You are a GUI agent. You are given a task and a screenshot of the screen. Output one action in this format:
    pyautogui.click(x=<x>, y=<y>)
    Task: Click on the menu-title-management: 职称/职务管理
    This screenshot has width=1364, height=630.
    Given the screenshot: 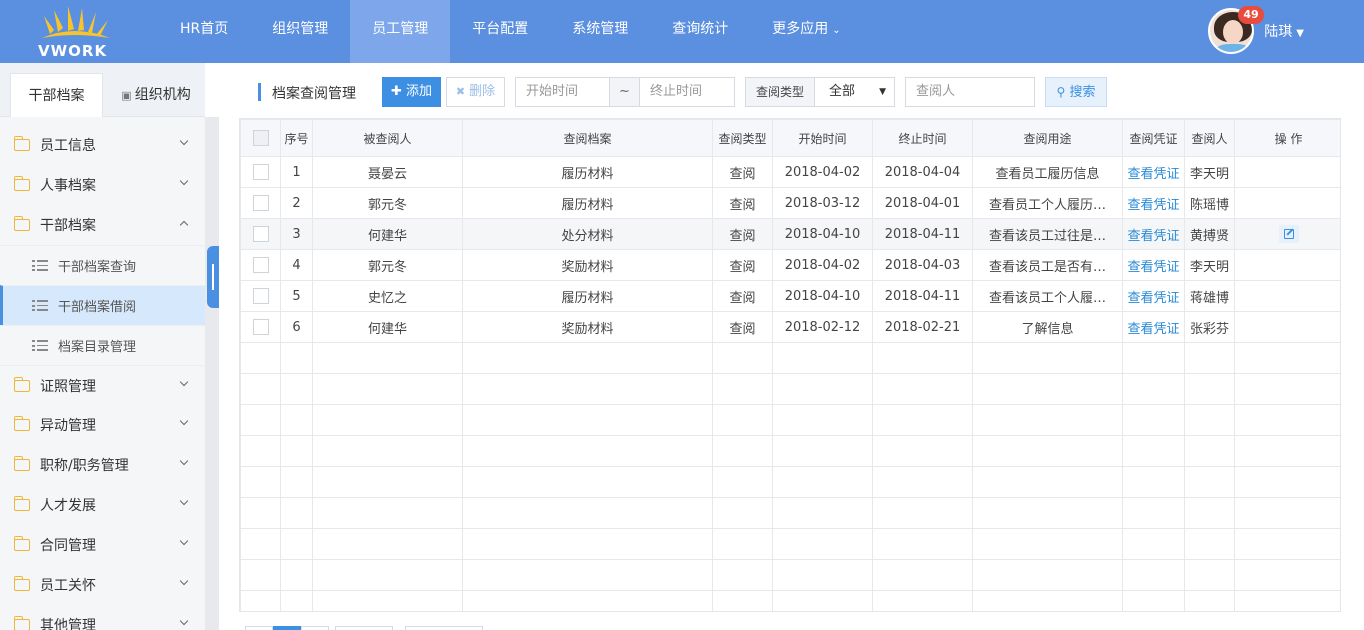 What is the action you would take?
    pyautogui.click(x=102, y=465)
    